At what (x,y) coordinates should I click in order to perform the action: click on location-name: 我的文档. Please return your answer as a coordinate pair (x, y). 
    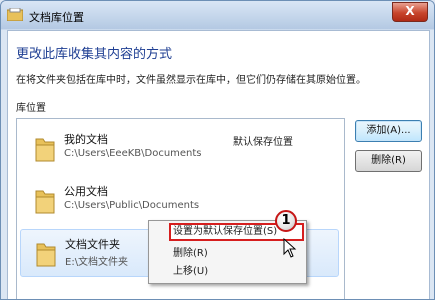
    Looking at the image, I should click on (86, 139).